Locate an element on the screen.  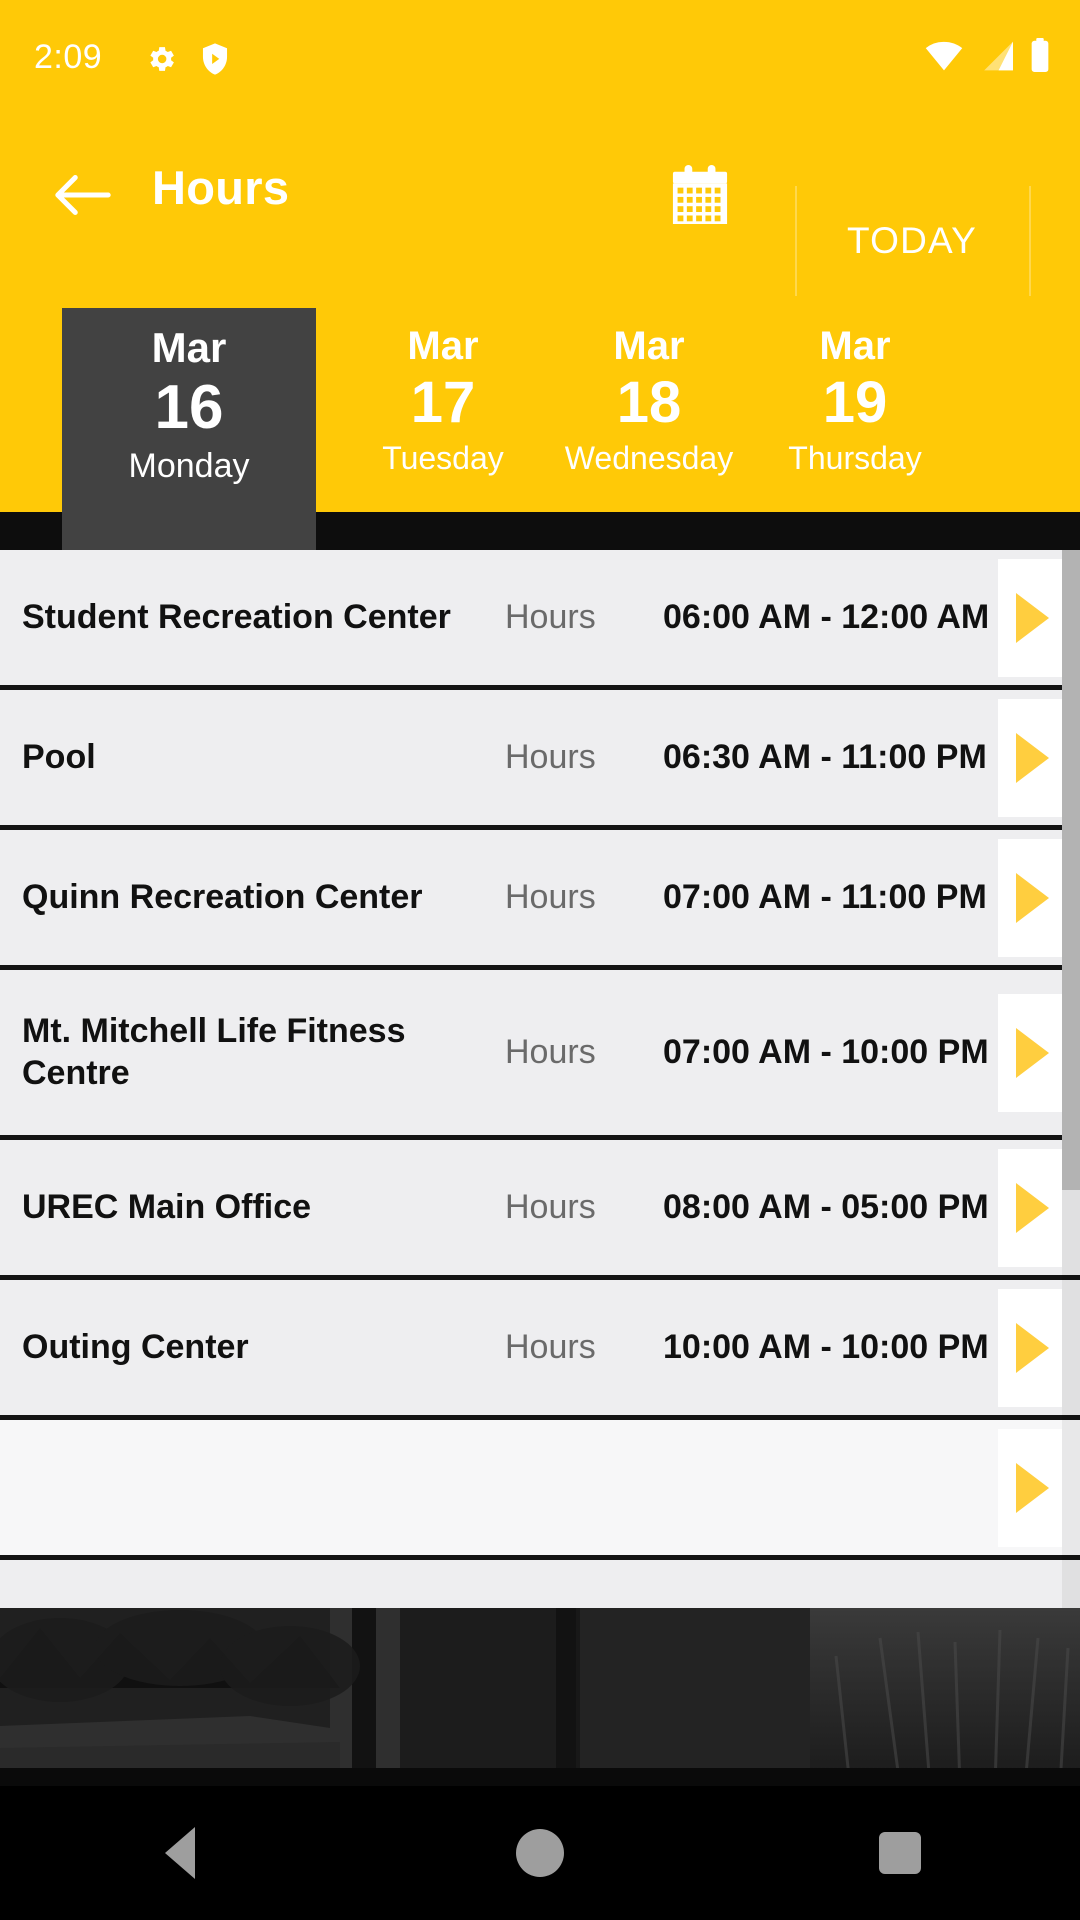
date-tab-weekday: Monday is located at coordinates (189, 466).